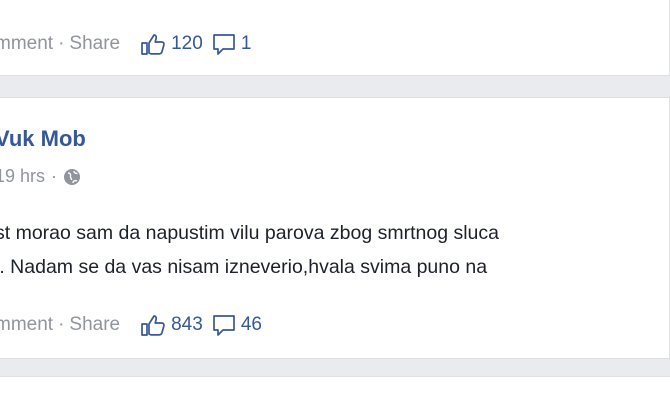 This screenshot has height=401, width=670. What do you see at coordinates (246, 44) in the screenshot?
I see `comment-count: 1` at bounding box center [246, 44].